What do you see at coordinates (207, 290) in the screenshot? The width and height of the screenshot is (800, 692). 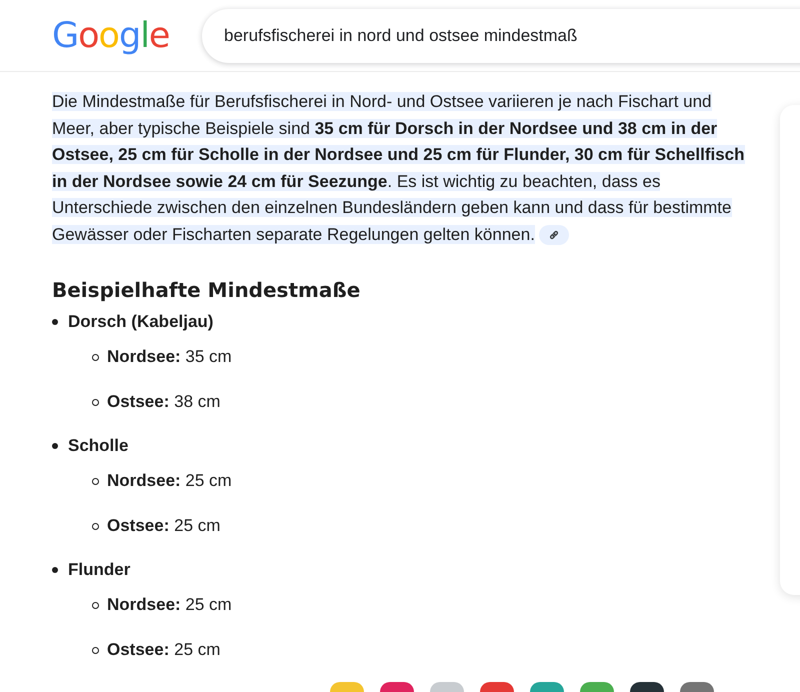 I see `section-heading: Beispielhafte Mindestmaße` at bounding box center [207, 290].